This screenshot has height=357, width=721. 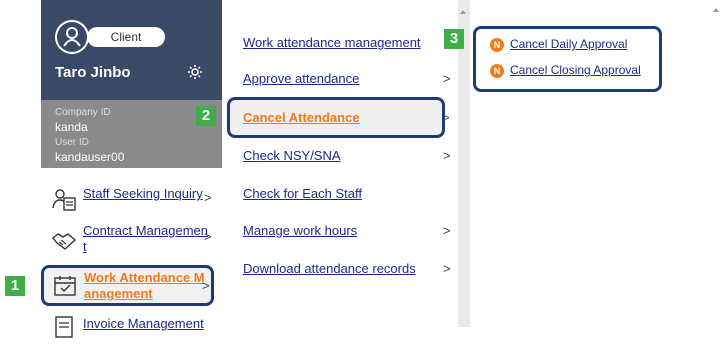 I want to click on menu-item-approve-attendance: Approve attendance, so click(x=301, y=78).